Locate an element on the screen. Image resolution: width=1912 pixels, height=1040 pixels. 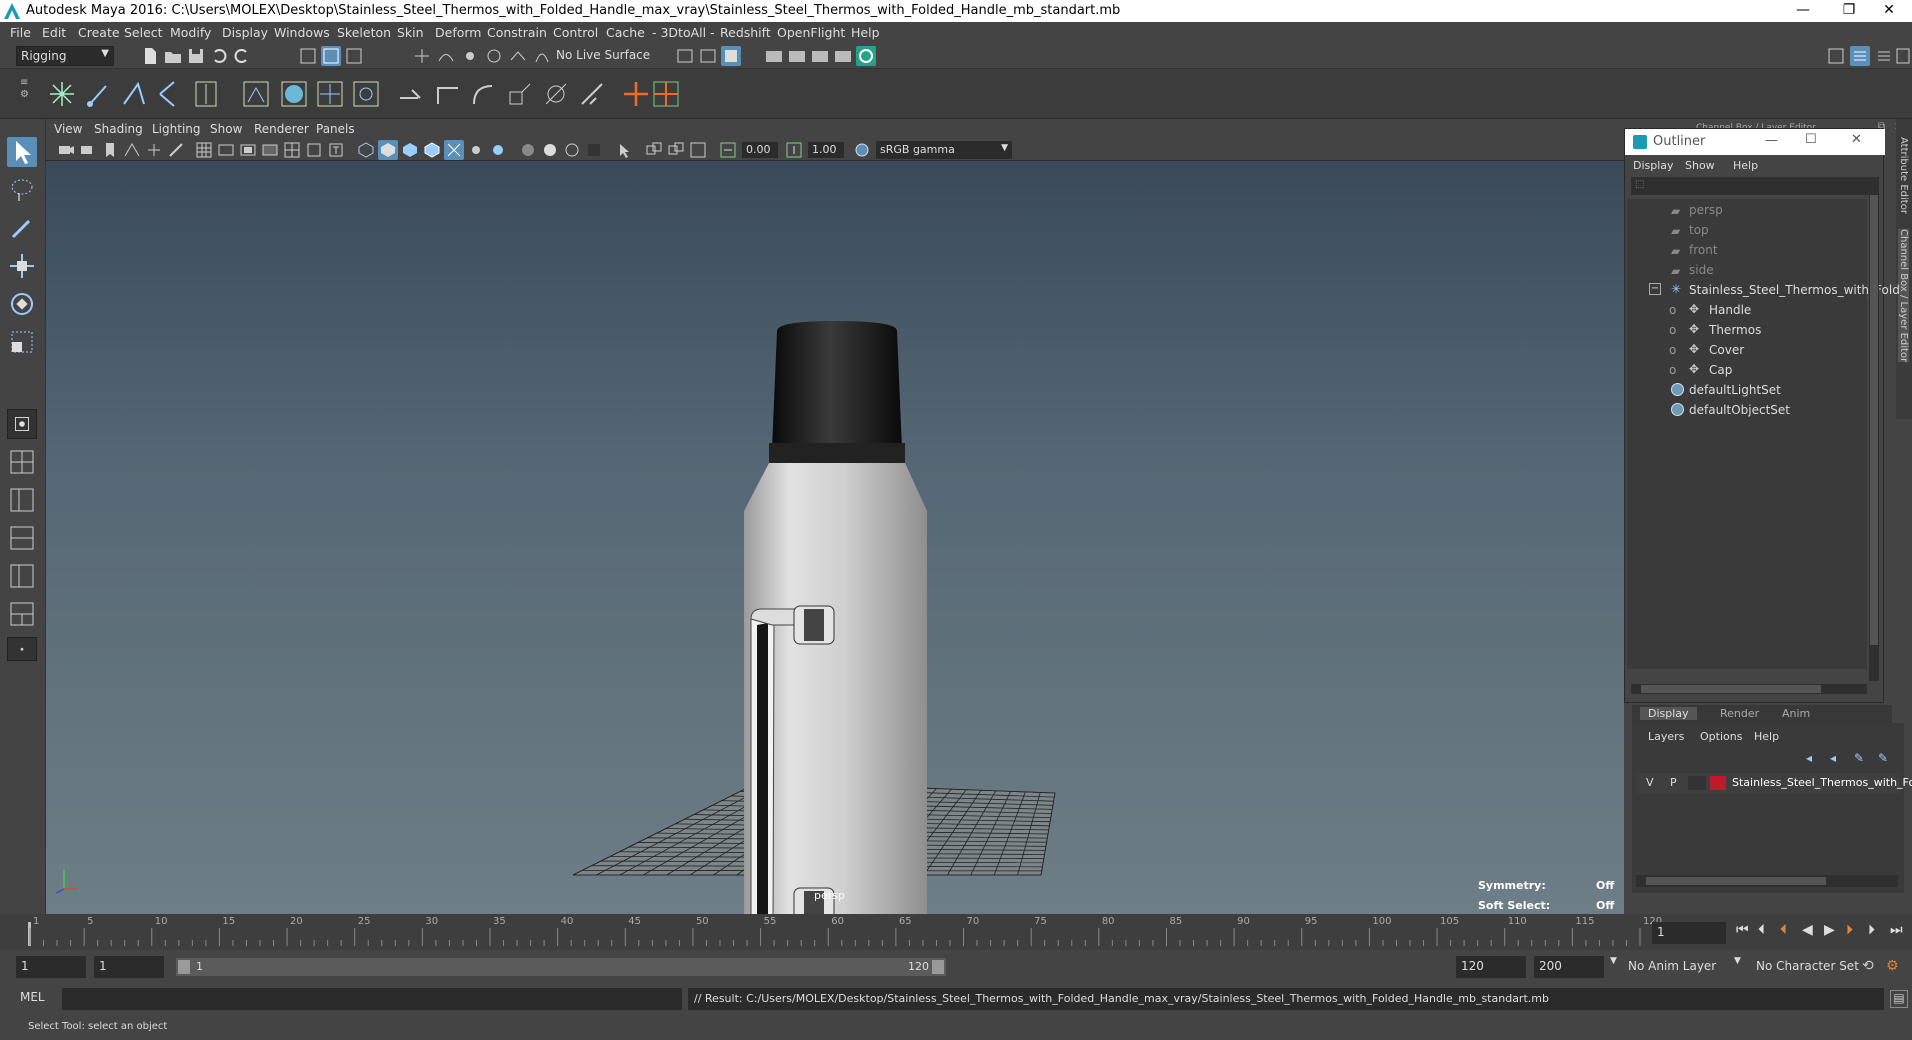
outliner-show-menu: Show is located at coordinates (1700, 165).